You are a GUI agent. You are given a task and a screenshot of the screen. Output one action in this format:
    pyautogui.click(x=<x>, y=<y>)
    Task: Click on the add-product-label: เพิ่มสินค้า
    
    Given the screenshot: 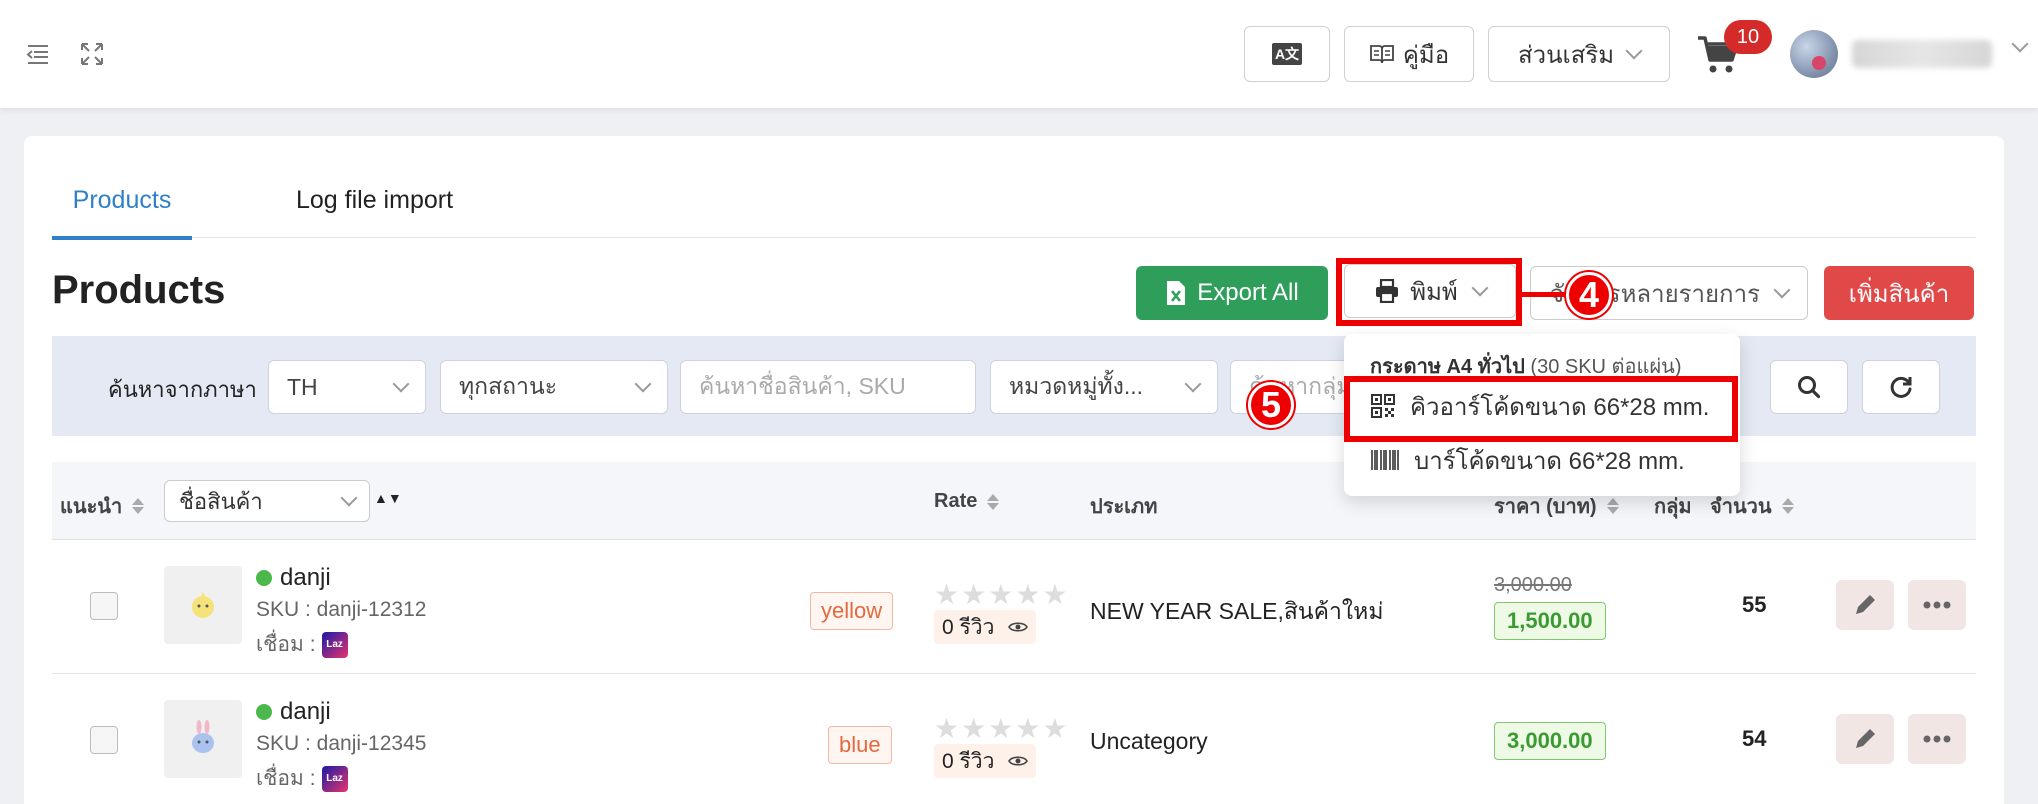 What is the action you would take?
    pyautogui.click(x=1899, y=294)
    